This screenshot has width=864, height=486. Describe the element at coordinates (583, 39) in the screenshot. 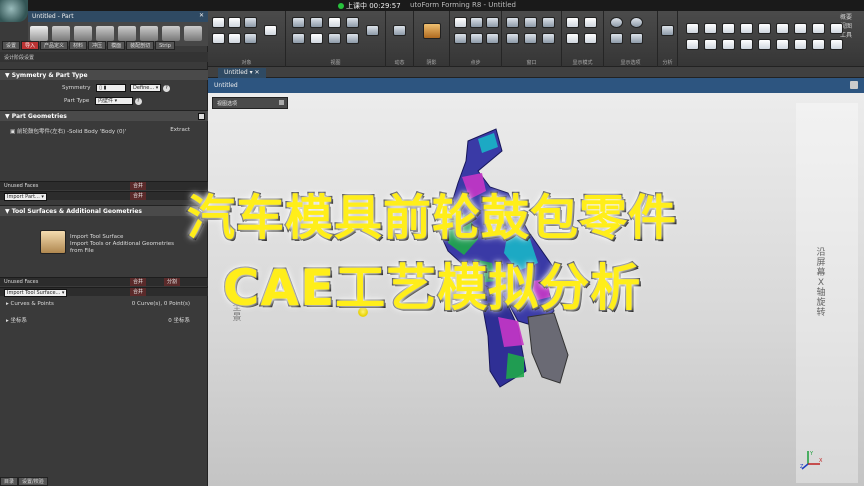

I see `ribbon-group-window: 显示模式` at that location.